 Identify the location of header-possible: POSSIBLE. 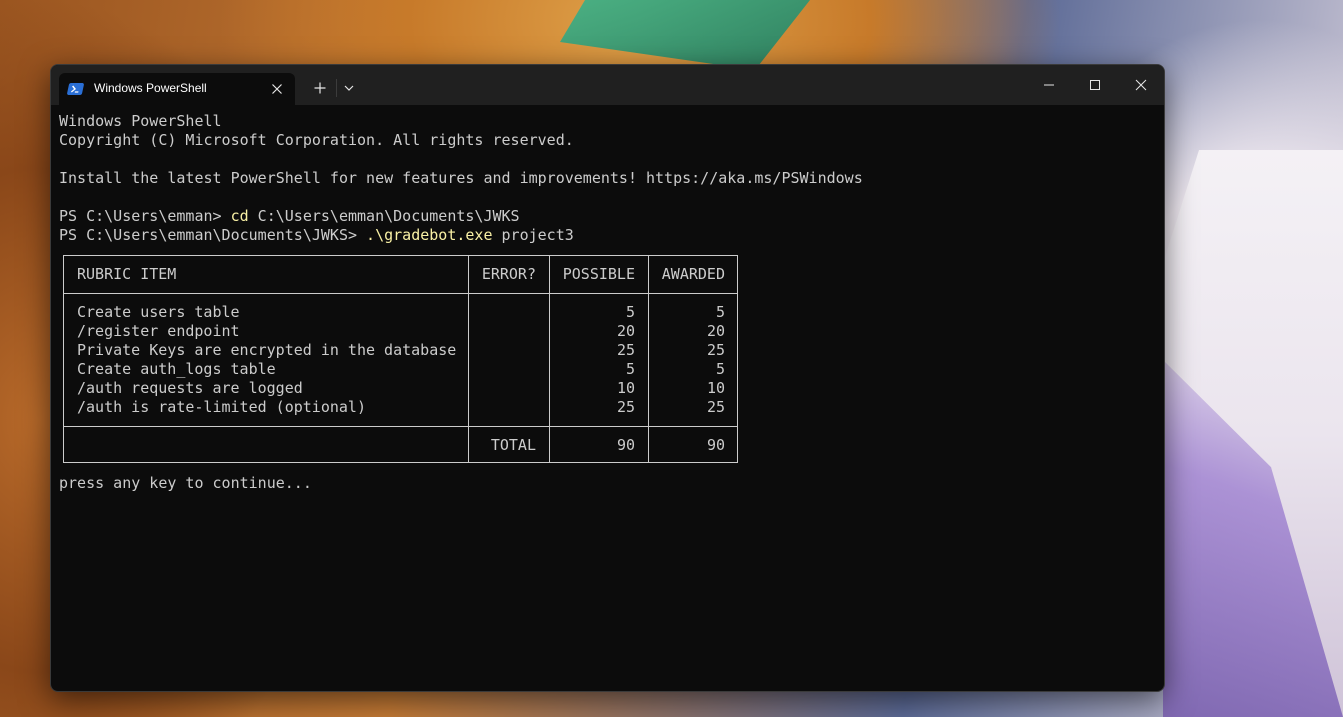
(598, 274).